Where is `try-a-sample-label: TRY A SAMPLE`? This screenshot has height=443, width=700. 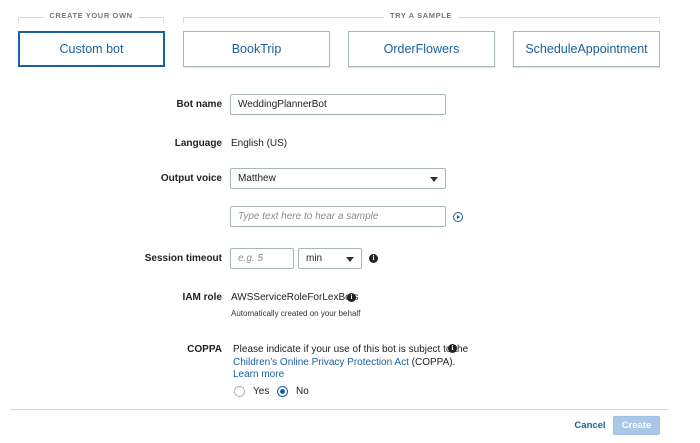 try-a-sample-label: TRY A SAMPLE is located at coordinates (421, 15).